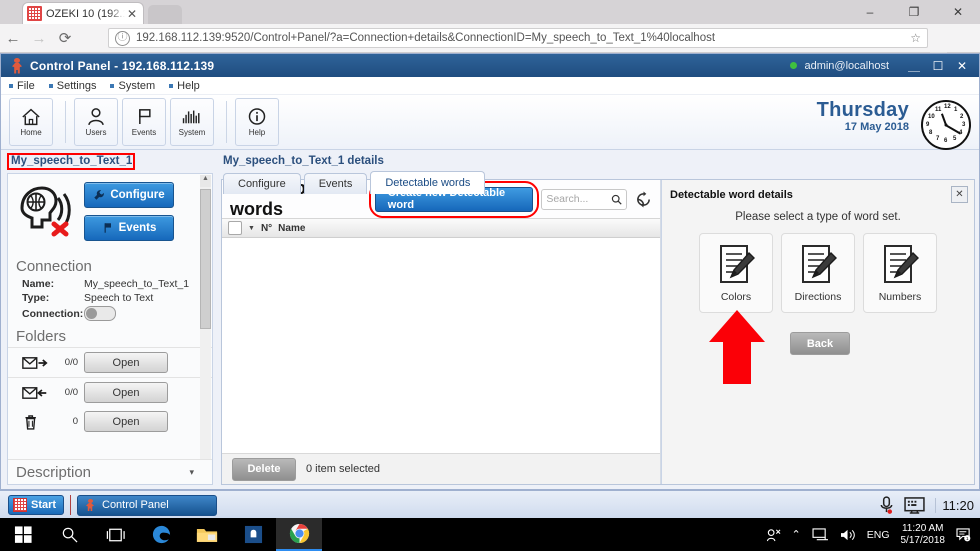 This screenshot has width=980, height=551. What do you see at coordinates (947, 107) in the screenshot?
I see `clock-num-12: 12` at bounding box center [947, 107].